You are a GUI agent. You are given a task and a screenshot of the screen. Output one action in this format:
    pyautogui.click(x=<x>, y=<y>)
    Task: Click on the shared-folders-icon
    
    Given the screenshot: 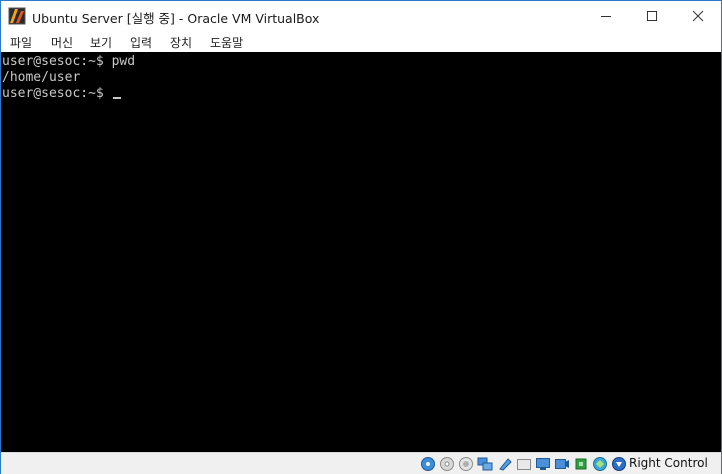 What is the action you would take?
    pyautogui.click(x=524, y=464)
    